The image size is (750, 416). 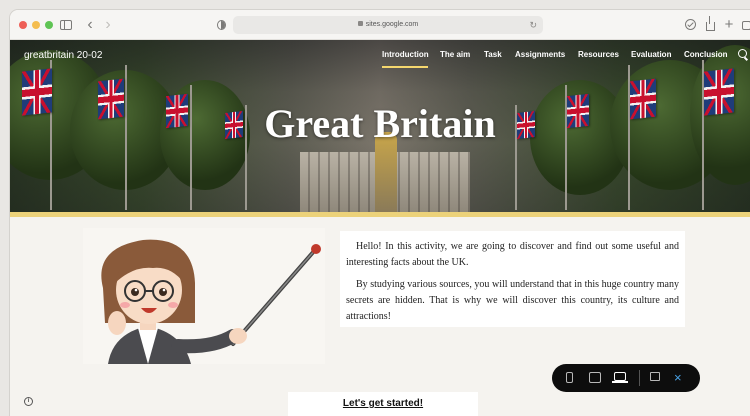 I want to click on nav-task: Task, so click(x=493, y=54).